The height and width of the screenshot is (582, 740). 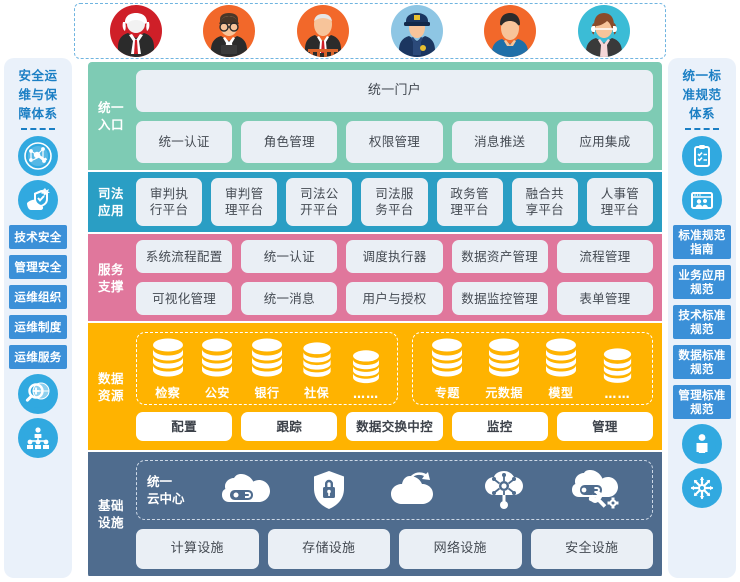 I want to click on service-agent-avatar, so click(x=604, y=31).